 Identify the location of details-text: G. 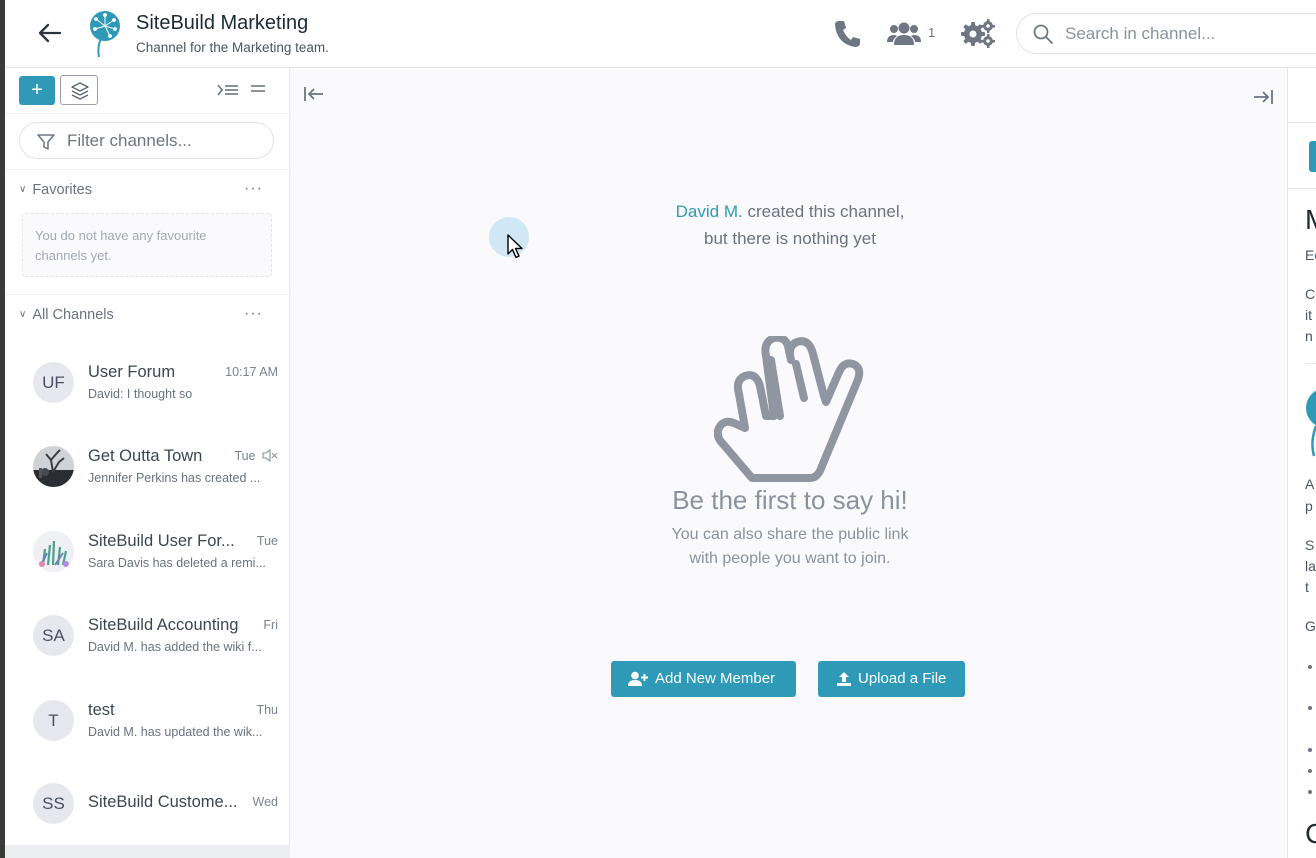
(1310, 626).